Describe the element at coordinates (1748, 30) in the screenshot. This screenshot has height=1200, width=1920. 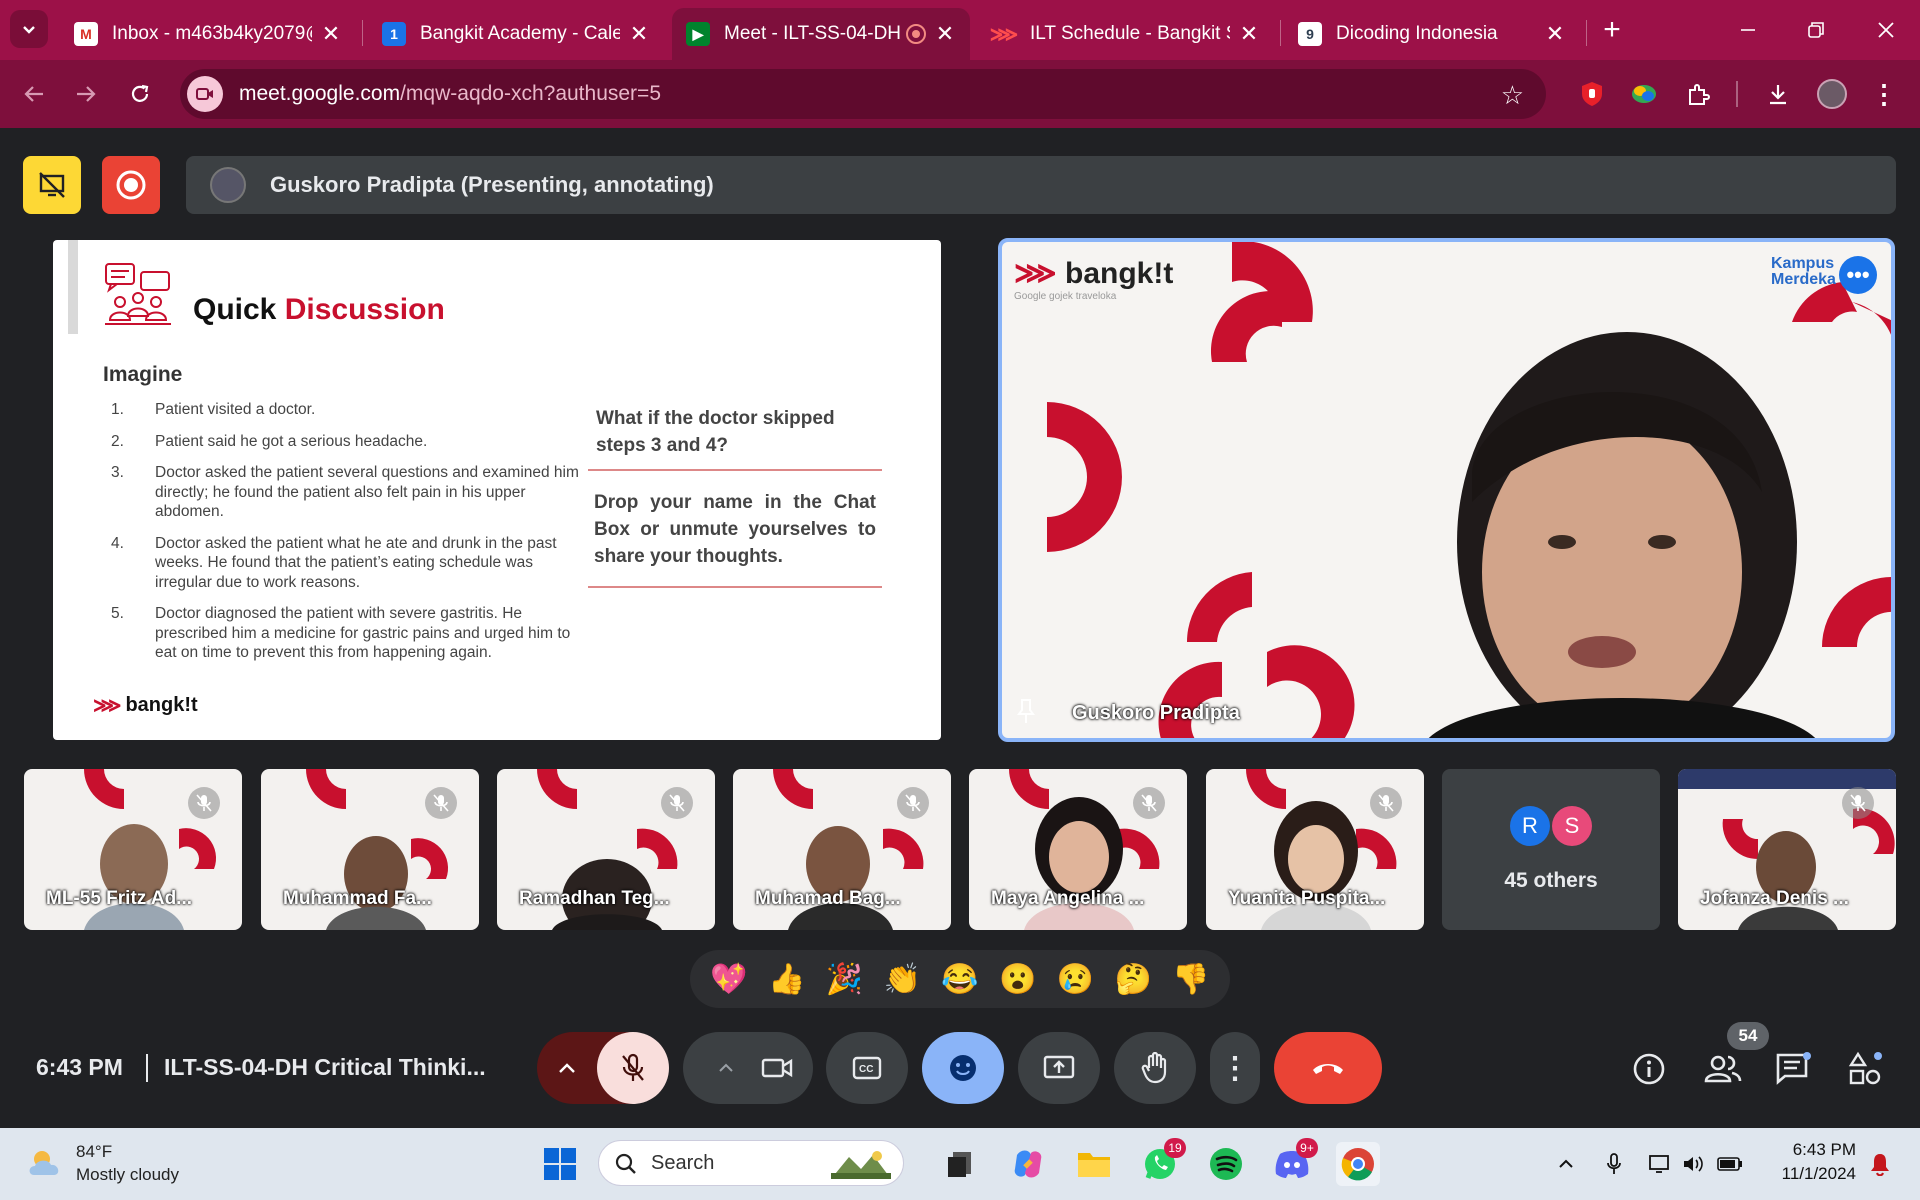
I see `minimize-button` at that location.